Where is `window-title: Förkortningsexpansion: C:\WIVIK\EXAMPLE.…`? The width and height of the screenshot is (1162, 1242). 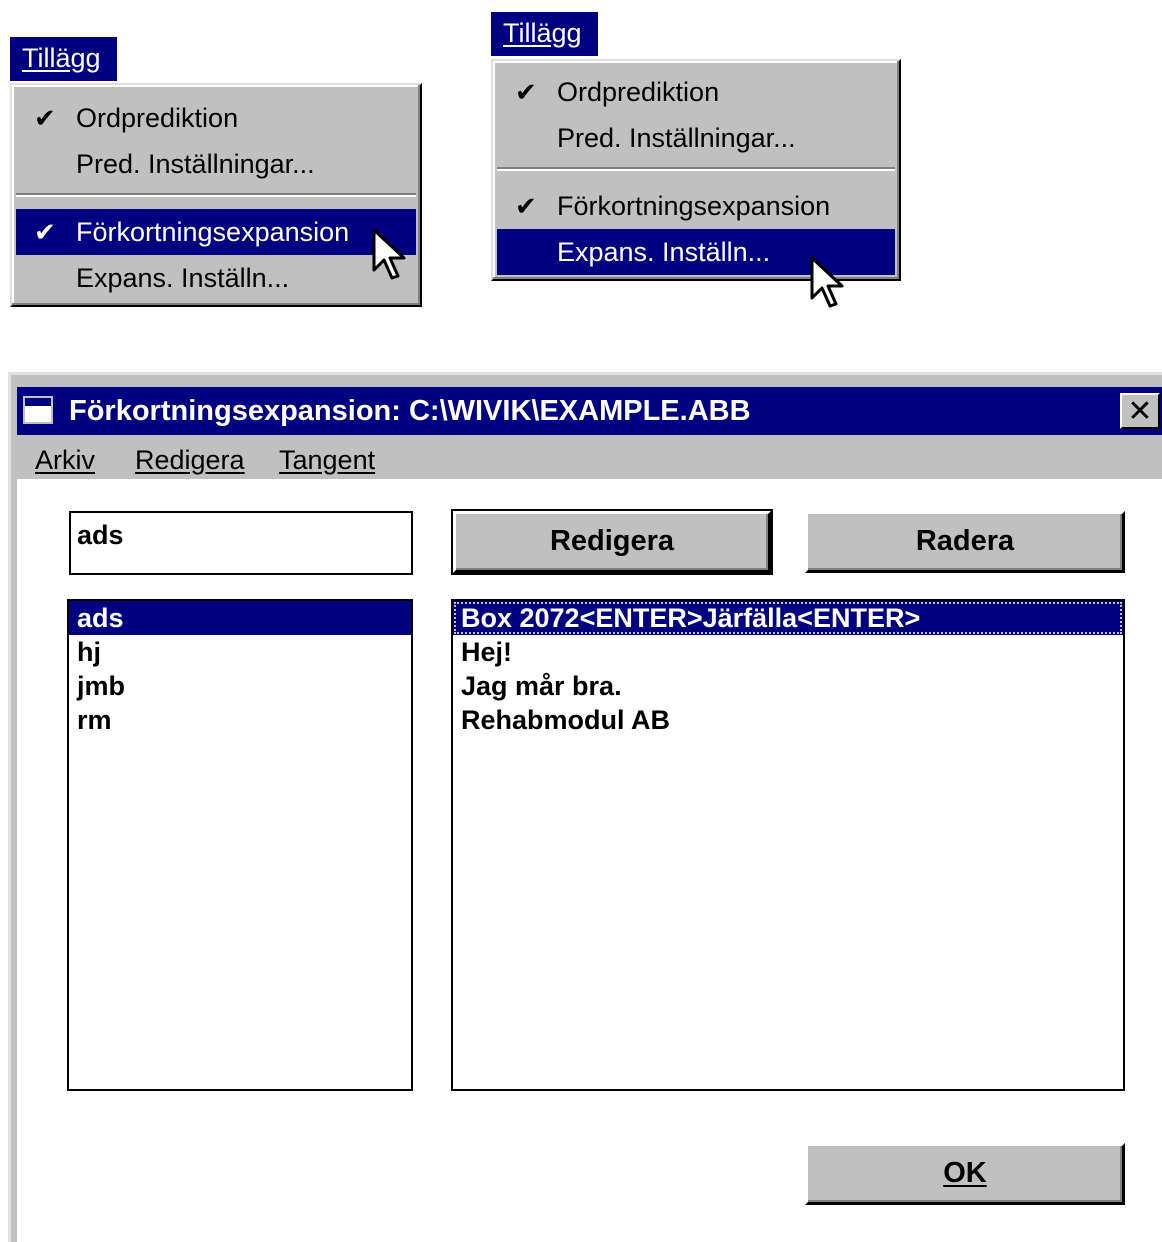
window-title: Förkortningsexpansion: C:\WIVIK\EXAMPLE.… is located at coordinates (410, 411).